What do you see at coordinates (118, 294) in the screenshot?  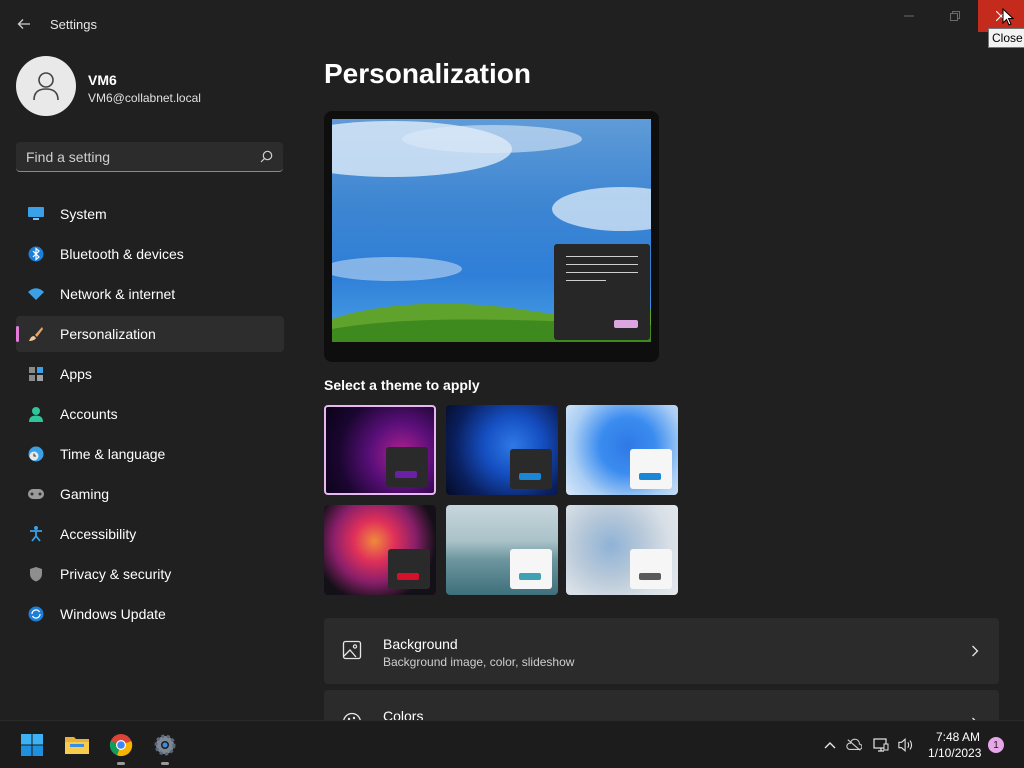 I see `sidebar-item-label: Network & internet` at bounding box center [118, 294].